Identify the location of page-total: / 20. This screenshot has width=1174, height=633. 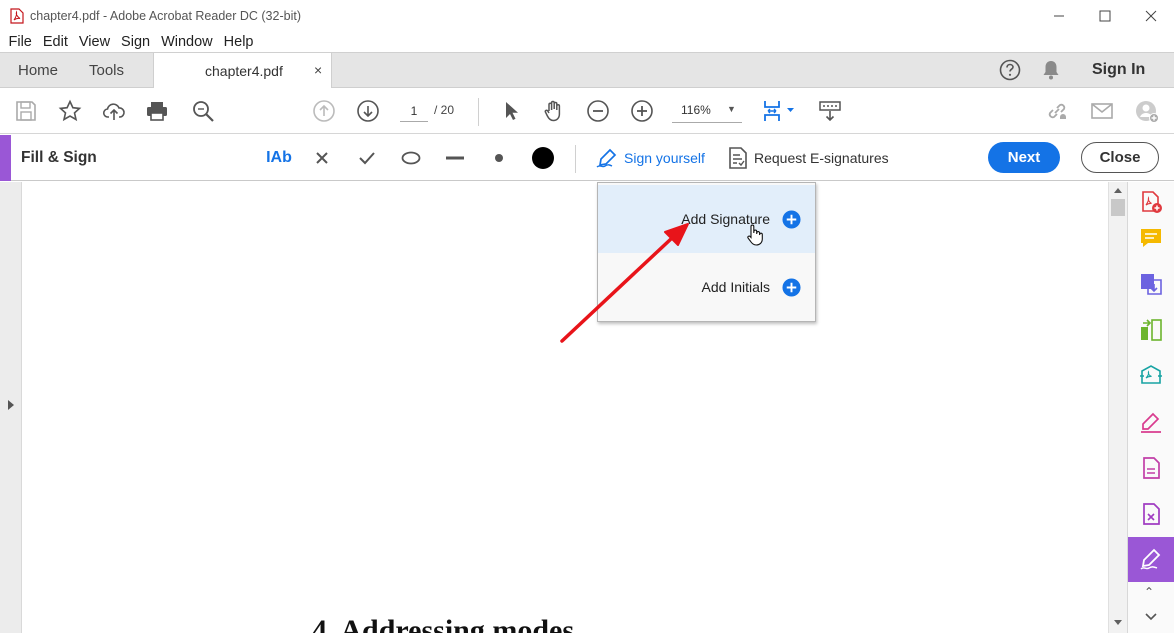
(444, 110).